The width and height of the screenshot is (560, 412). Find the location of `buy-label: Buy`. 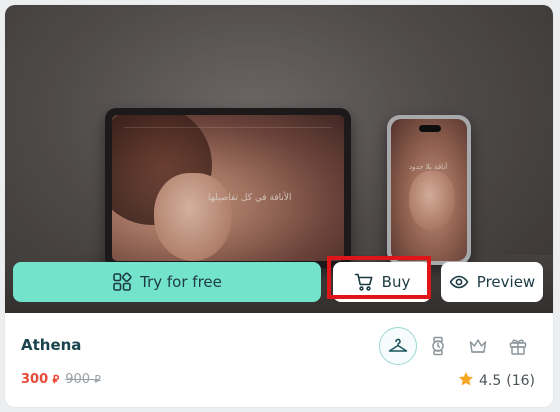

buy-label: Buy is located at coordinates (396, 282).